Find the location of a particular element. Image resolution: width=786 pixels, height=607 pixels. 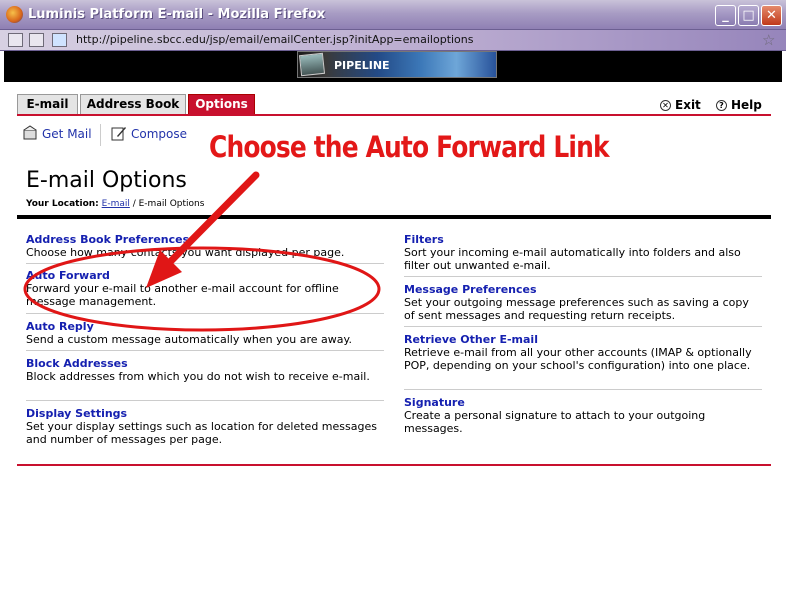

breadcrumb-email-link: E-mail is located at coordinates (116, 204).